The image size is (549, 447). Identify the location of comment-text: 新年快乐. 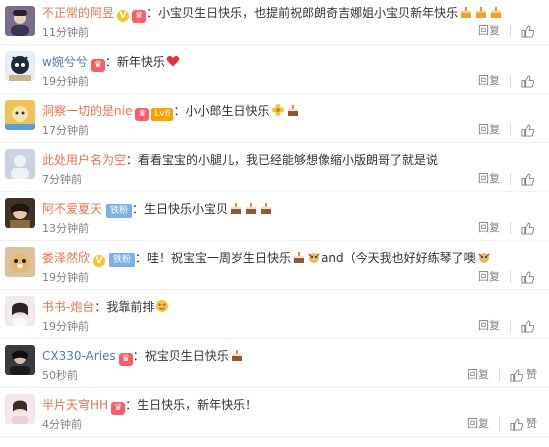
(140, 62).